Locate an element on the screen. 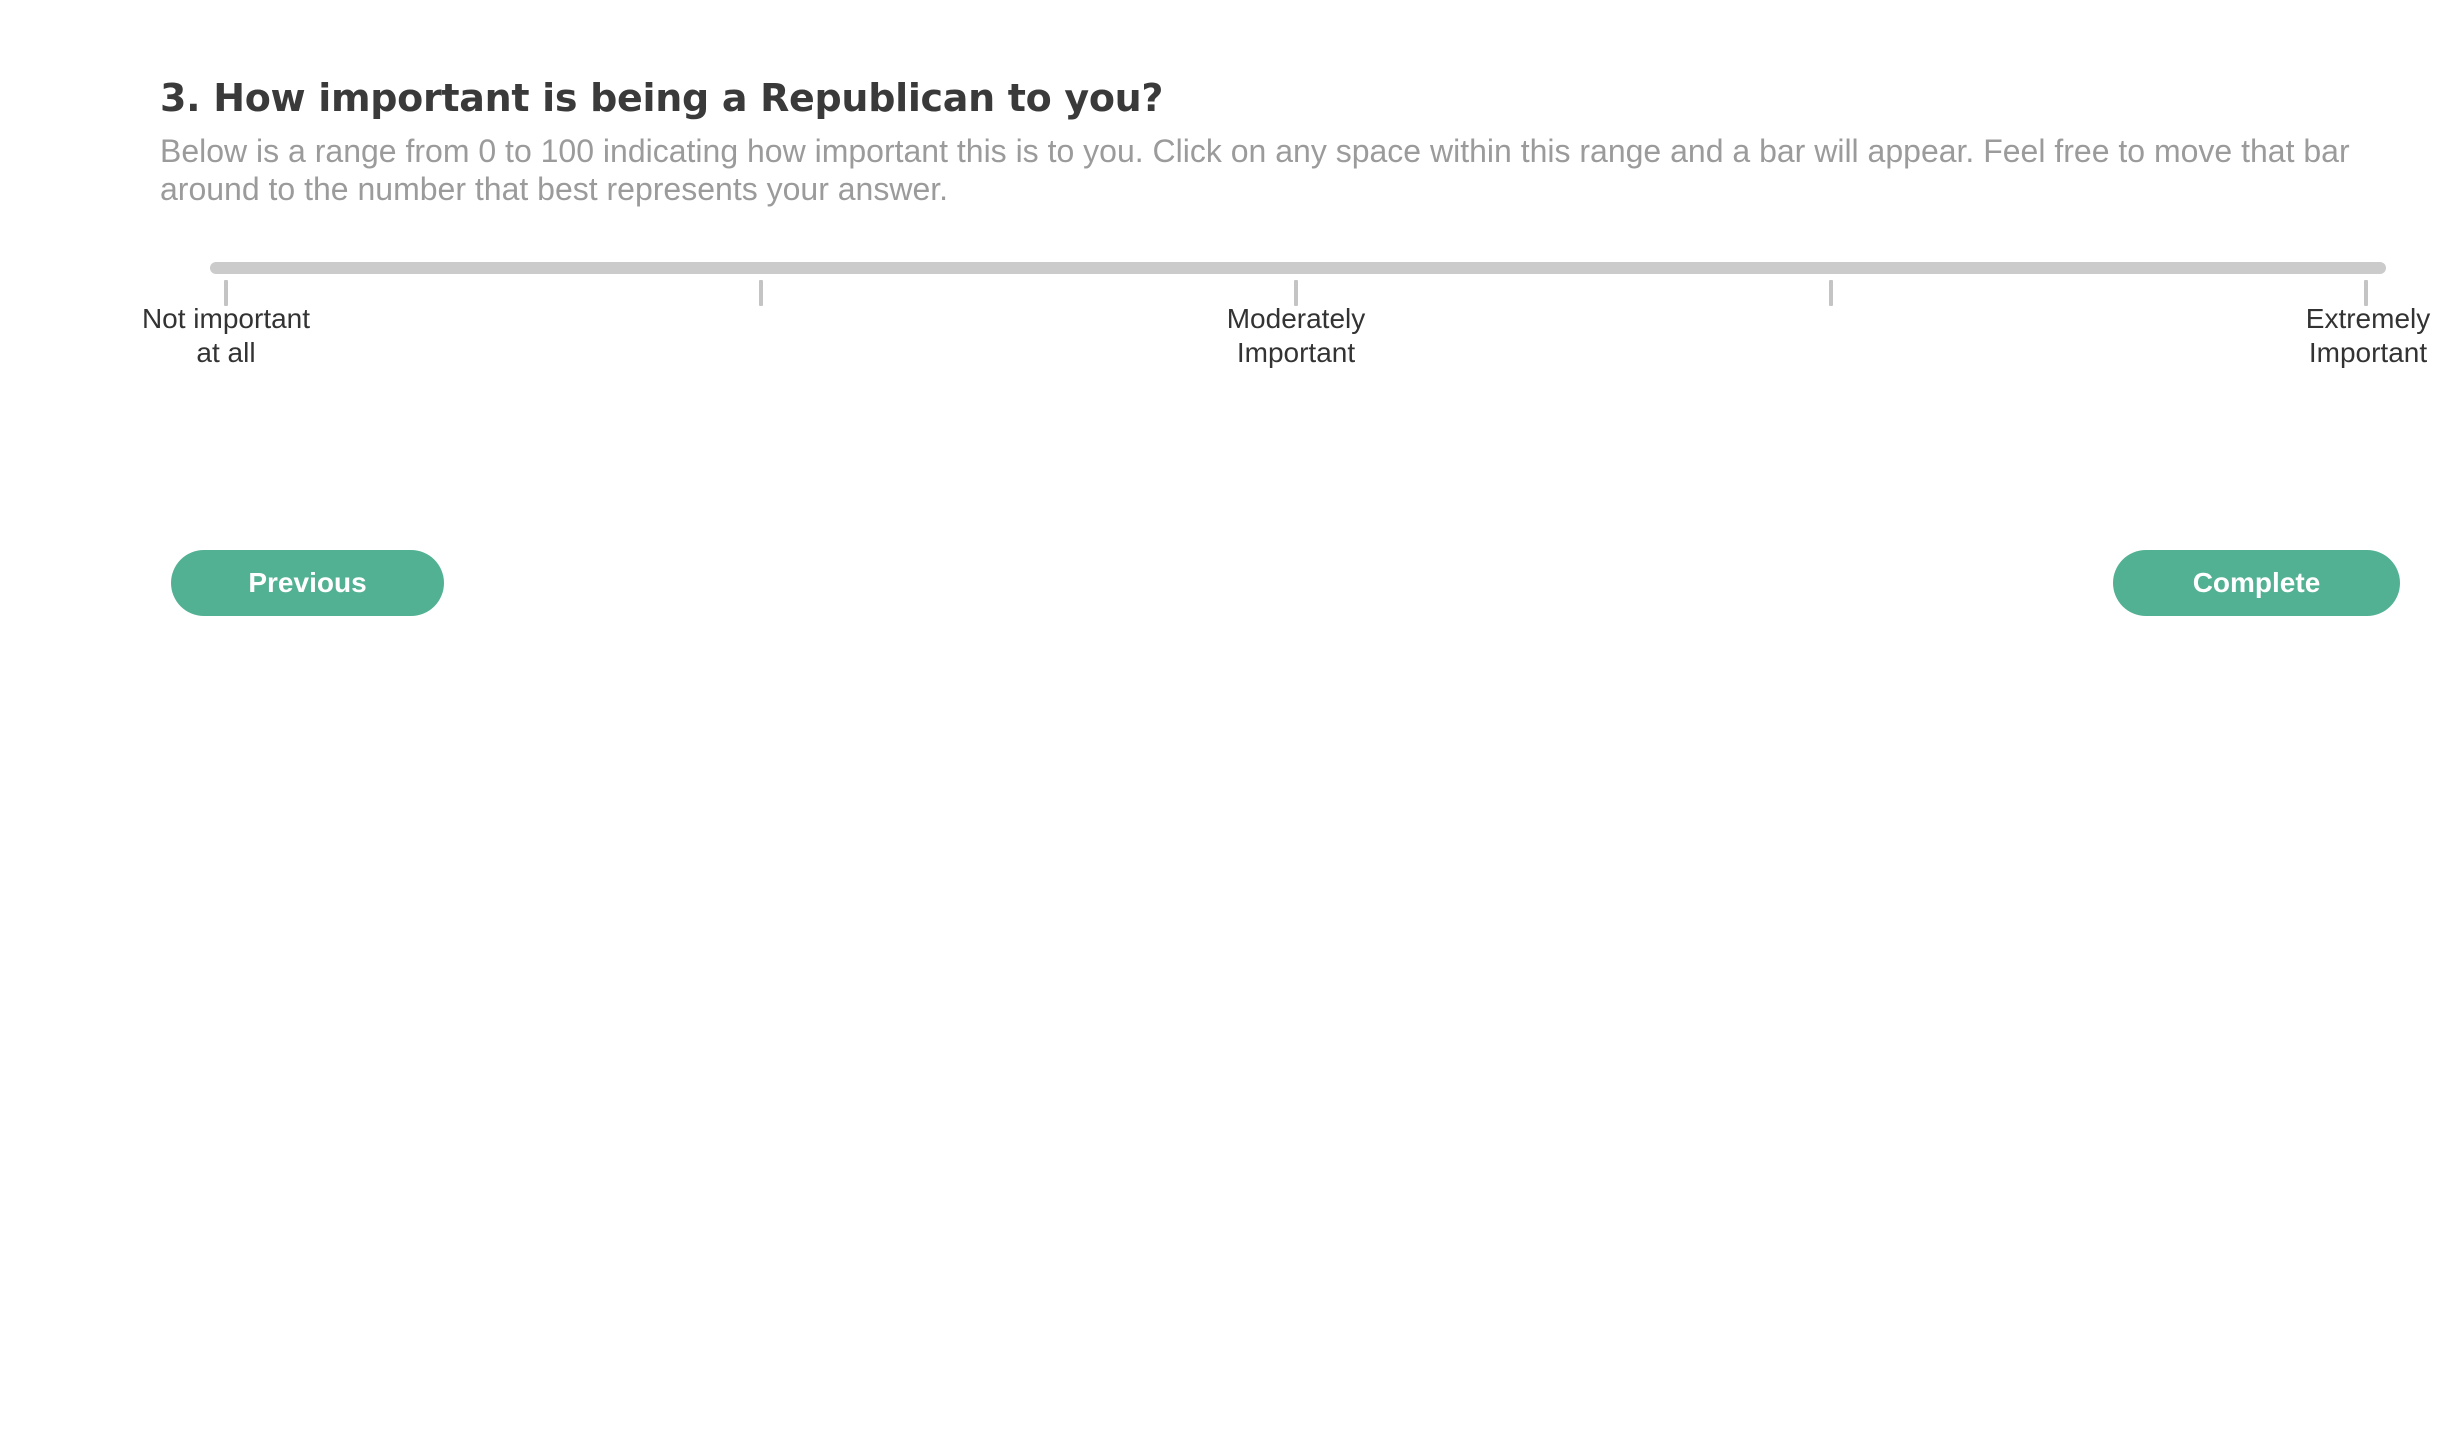 The height and width of the screenshot is (1440, 2438). previous-button: Previous is located at coordinates (307, 583).